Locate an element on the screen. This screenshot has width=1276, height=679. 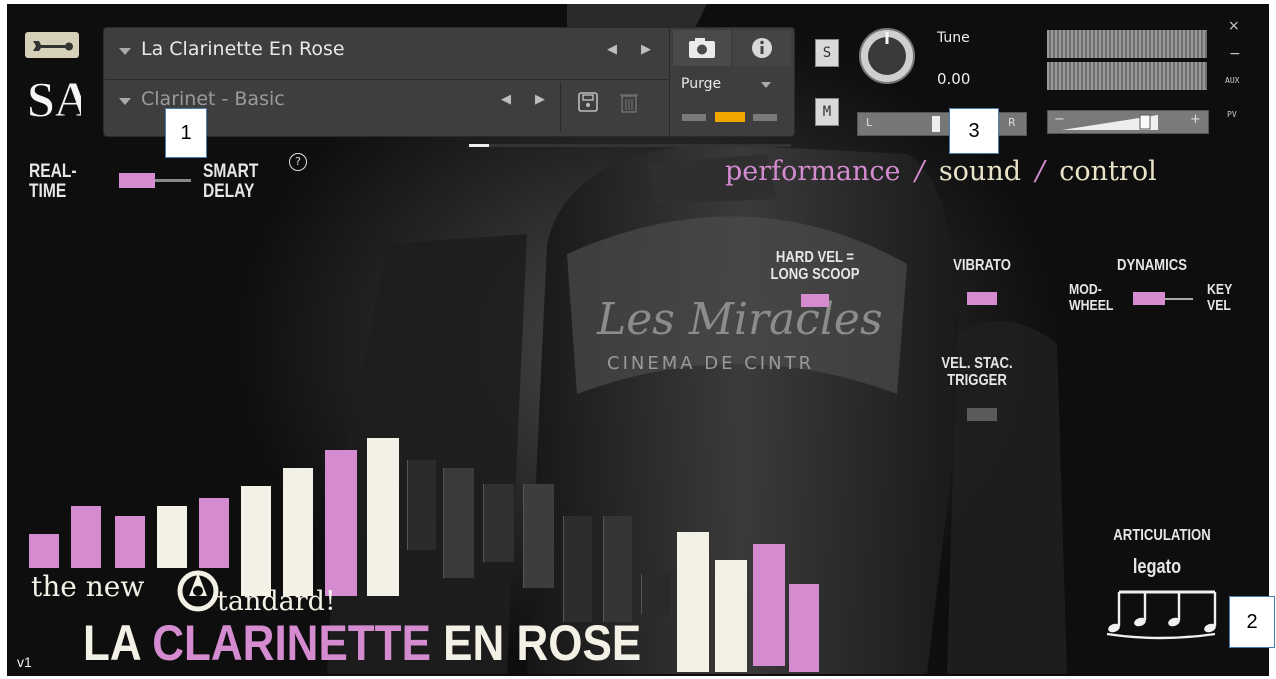
pv-button: PV is located at coordinates (1232, 114).